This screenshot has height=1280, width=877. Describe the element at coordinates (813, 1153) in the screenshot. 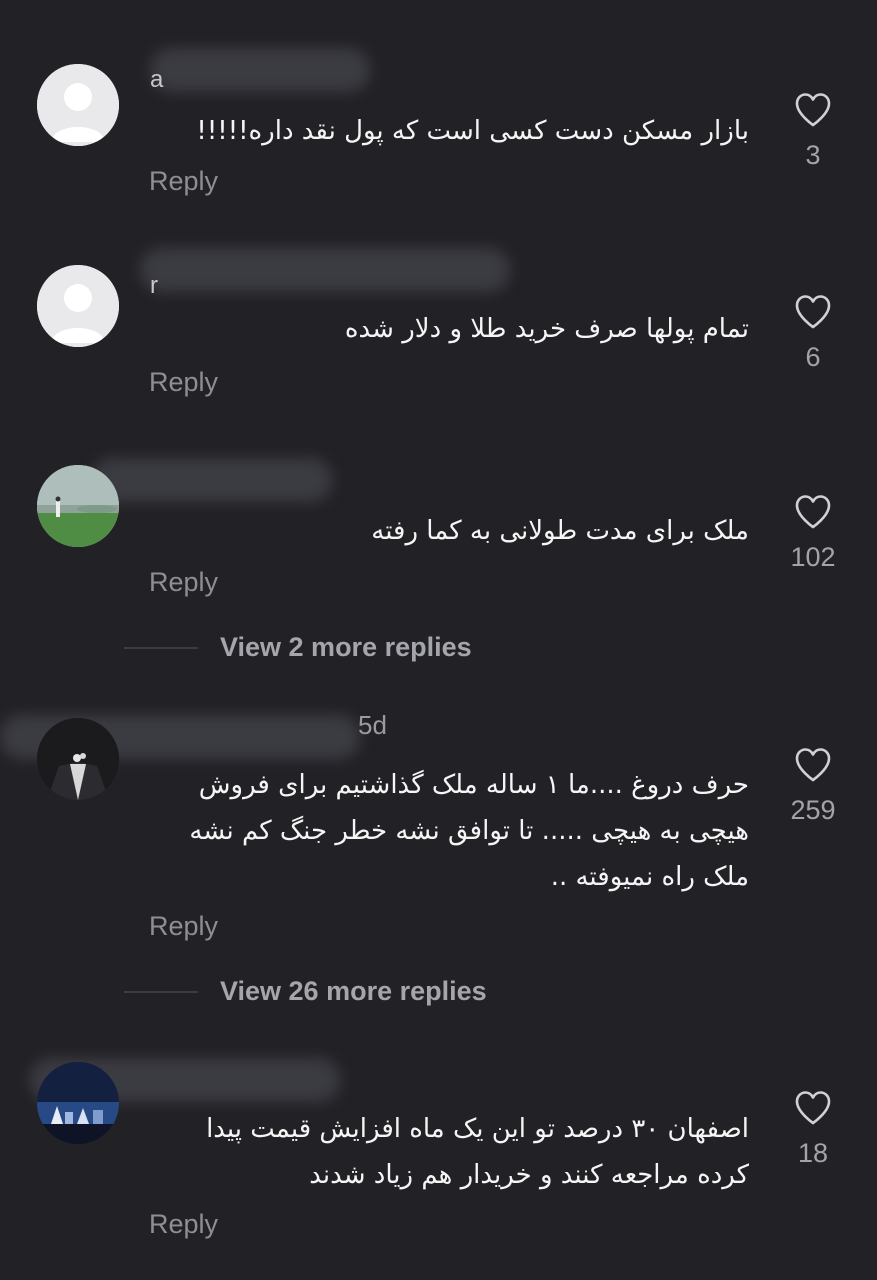

I see `like-count: 18` at that location.